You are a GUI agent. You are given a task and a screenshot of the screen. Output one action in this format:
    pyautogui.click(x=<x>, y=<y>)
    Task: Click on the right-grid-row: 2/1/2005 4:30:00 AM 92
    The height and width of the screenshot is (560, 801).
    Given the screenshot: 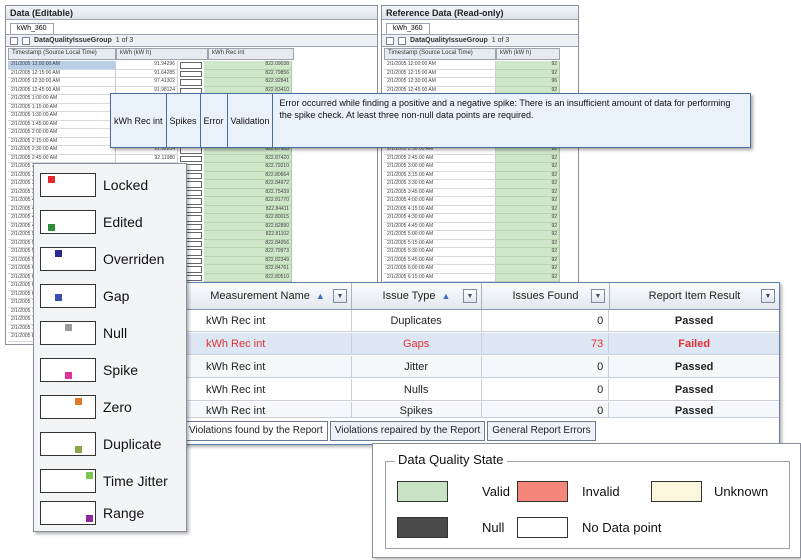 What is the action you would take?
    pyautogui.click(x=472, y=218)
    